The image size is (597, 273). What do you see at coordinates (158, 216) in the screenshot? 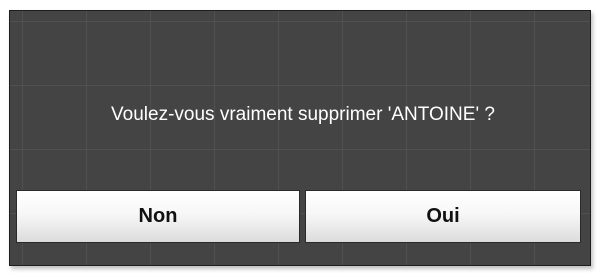
I see `no-button: Non` at bounding box center [158, 216].